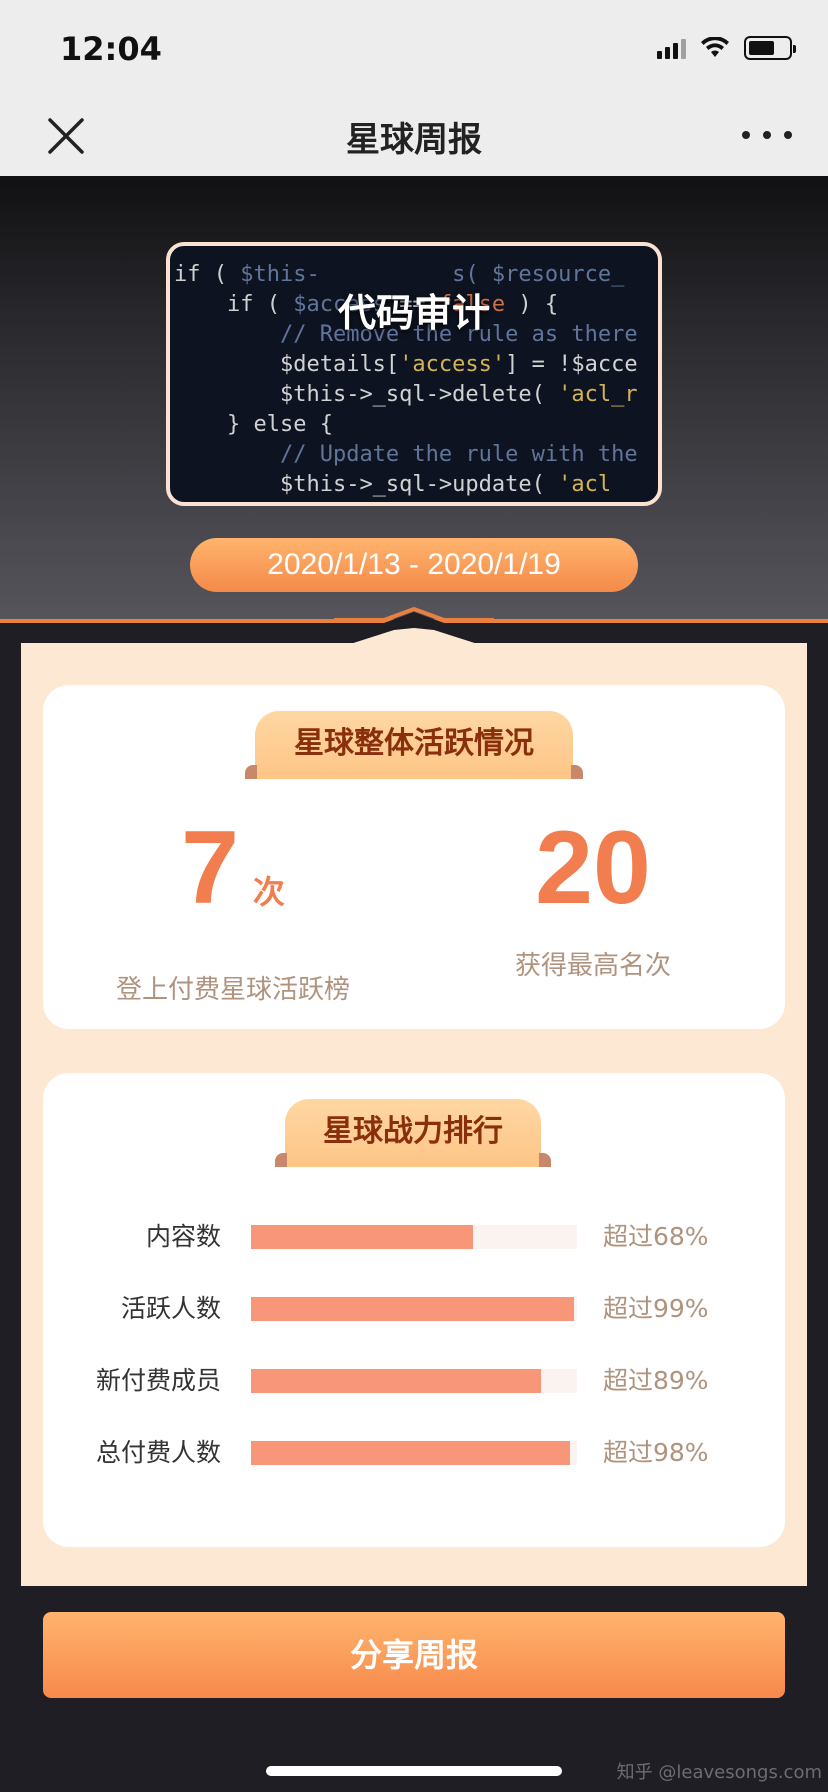 The width and height of the screenshot is (828, 1792). I want to click on ranking-card-title: 星球战力排行, so click(413, 1133).